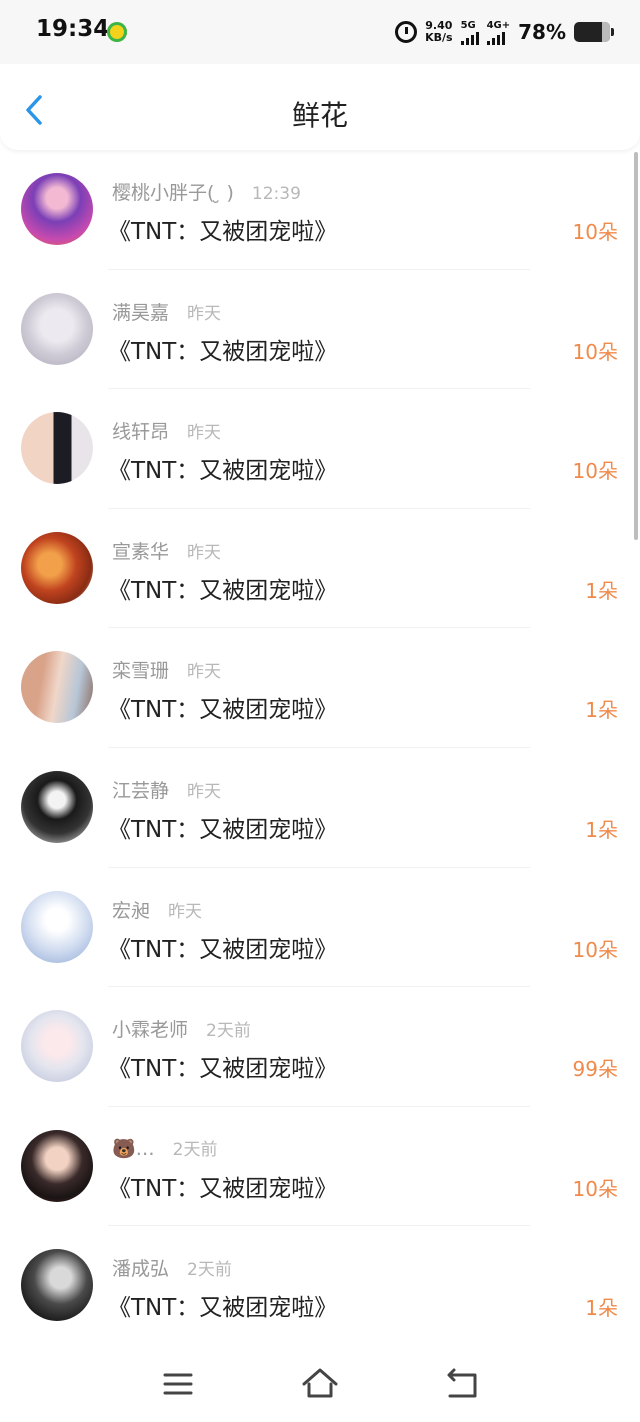 The height and width of the screenshot is (1422, 640). Describe the element at coordinates (141, 1269) in the screenshot. I see `sender-name: 潘成弘` at that location.